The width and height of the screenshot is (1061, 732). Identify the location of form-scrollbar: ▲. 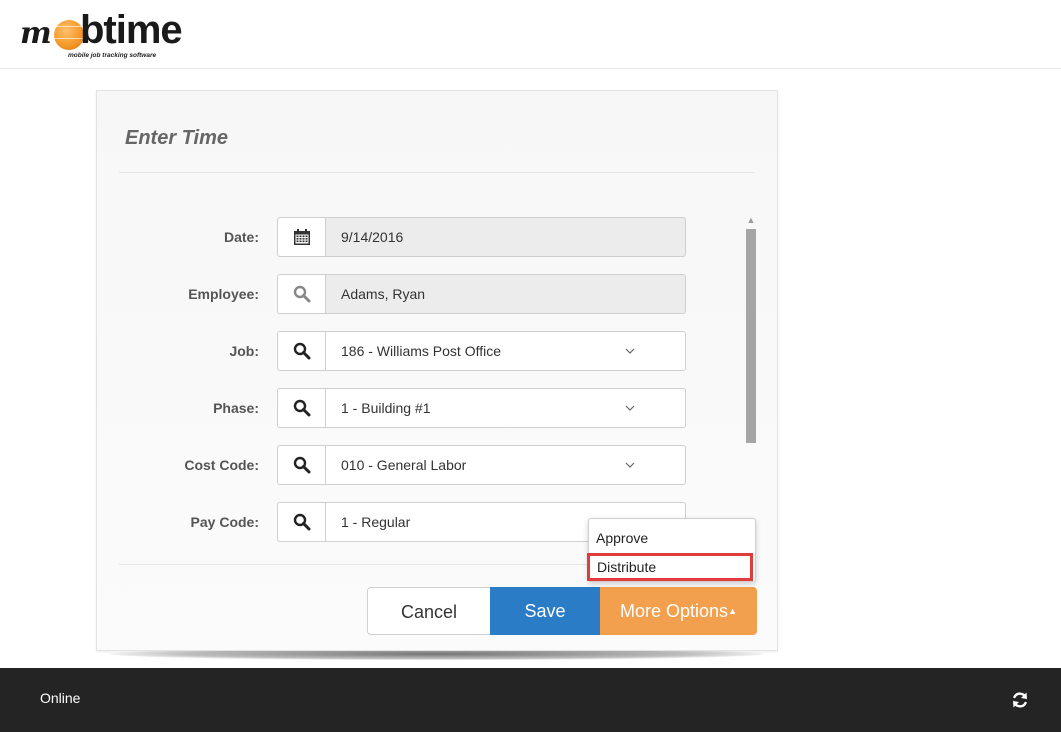
(751, 378).